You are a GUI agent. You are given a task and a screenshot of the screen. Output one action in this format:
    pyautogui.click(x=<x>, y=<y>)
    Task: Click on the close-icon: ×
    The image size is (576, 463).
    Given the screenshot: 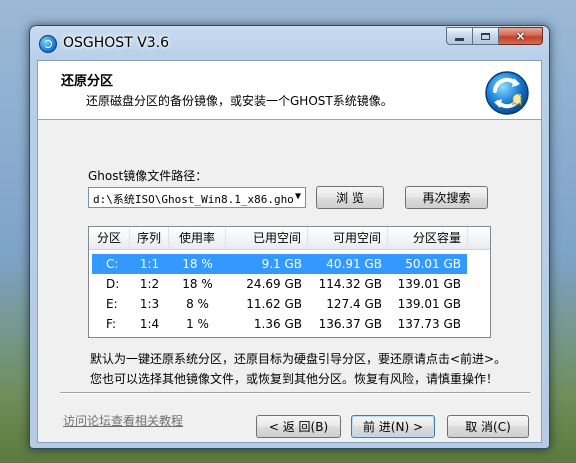 What is the action you would take?
    pyautogui.click(x=520, y=36)
    